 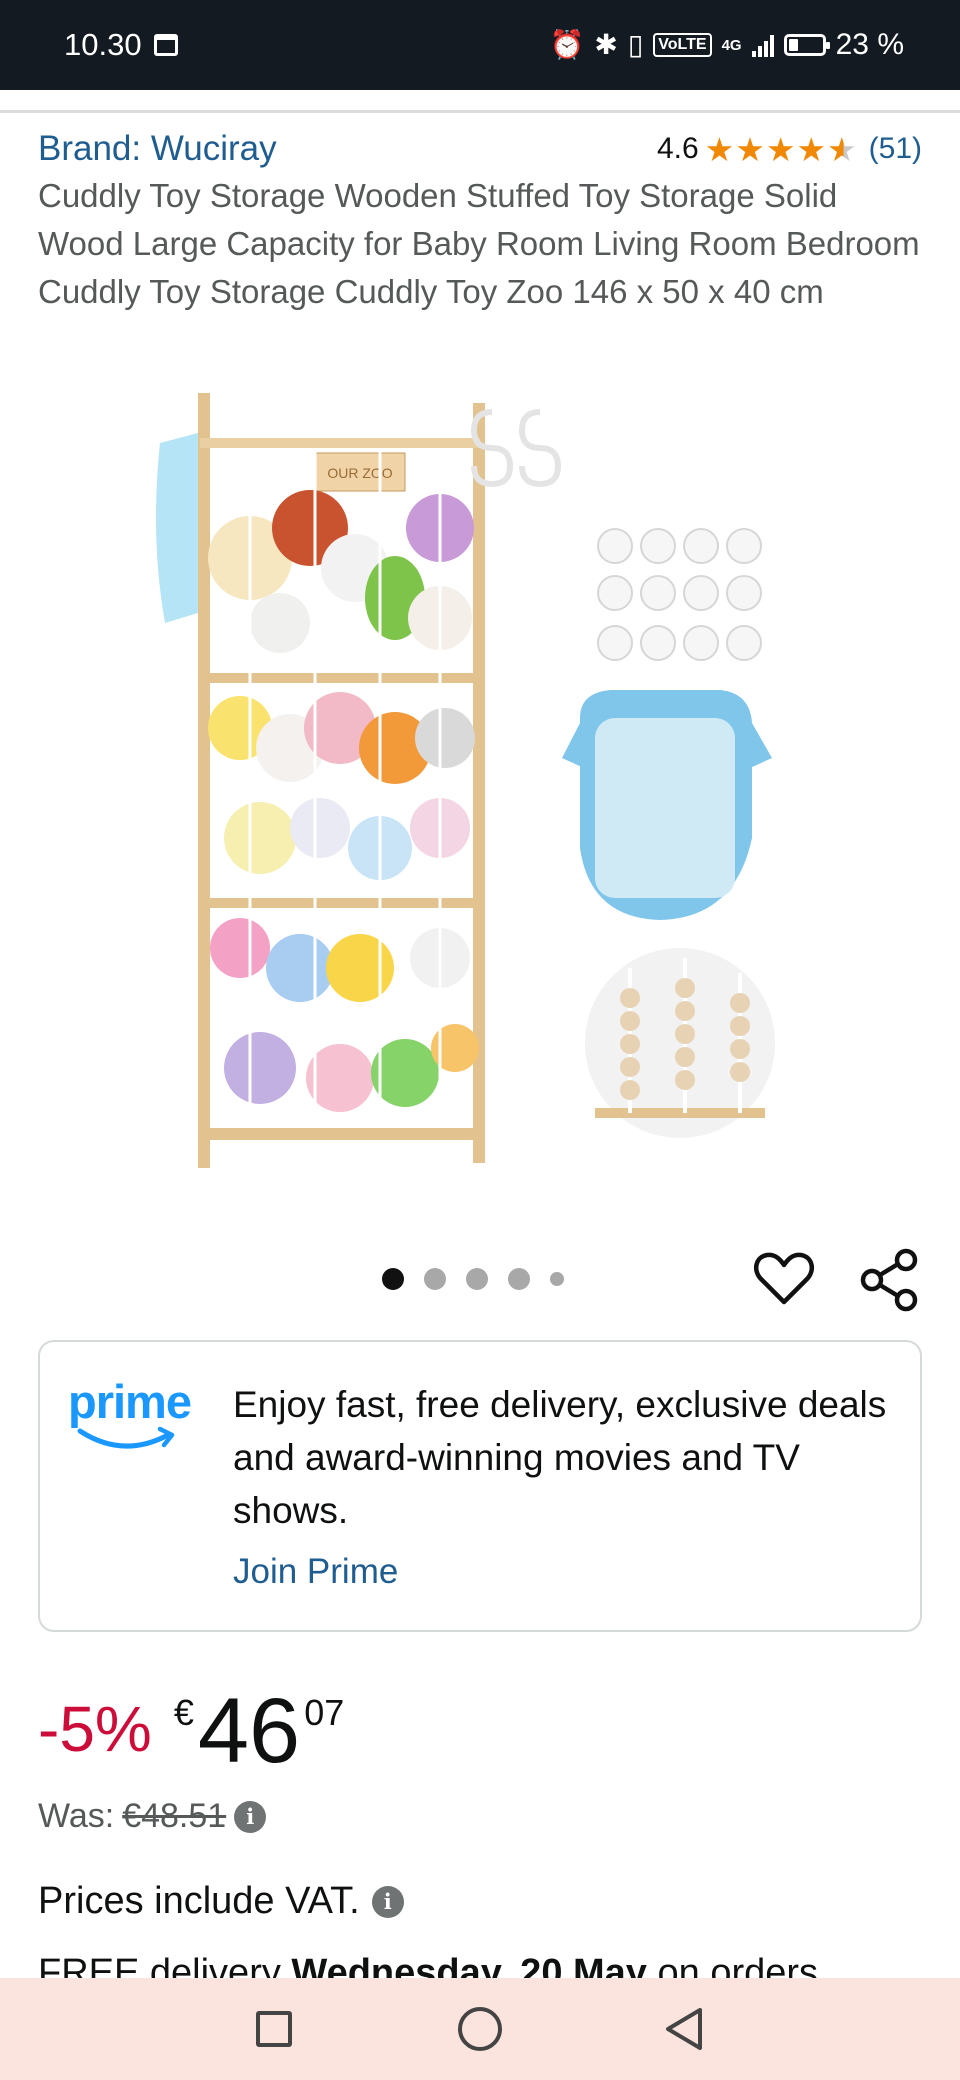 What do you see at coordinates (480, 111) in the screenshot?
I see `header-divider` at bounding box center [480, 111].